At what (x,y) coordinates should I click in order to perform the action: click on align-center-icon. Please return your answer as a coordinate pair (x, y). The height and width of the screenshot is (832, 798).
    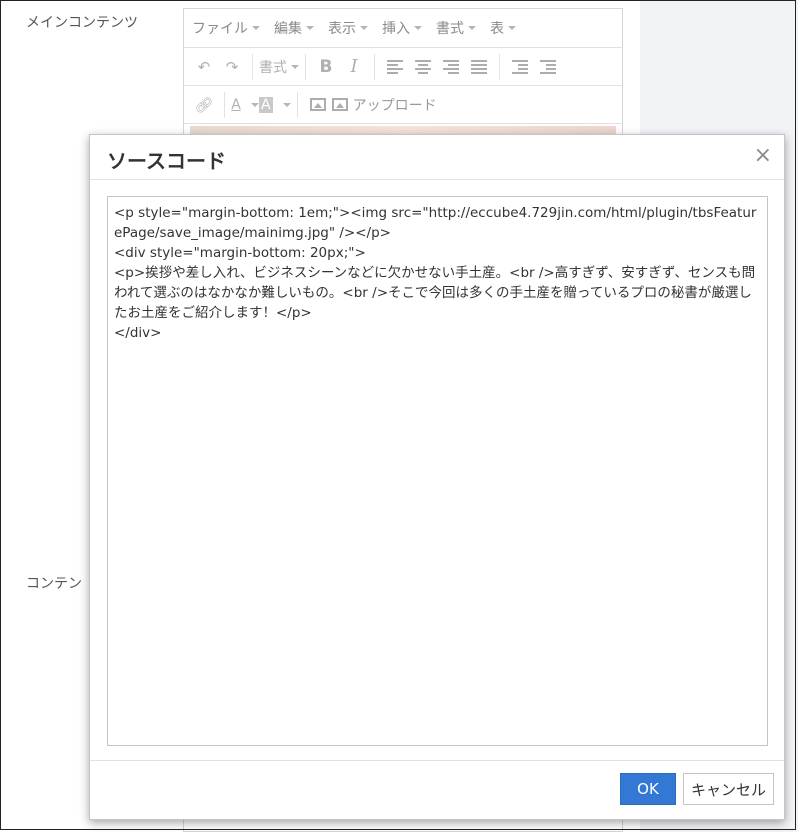
    Looking at the image, I should click on (423, 66).